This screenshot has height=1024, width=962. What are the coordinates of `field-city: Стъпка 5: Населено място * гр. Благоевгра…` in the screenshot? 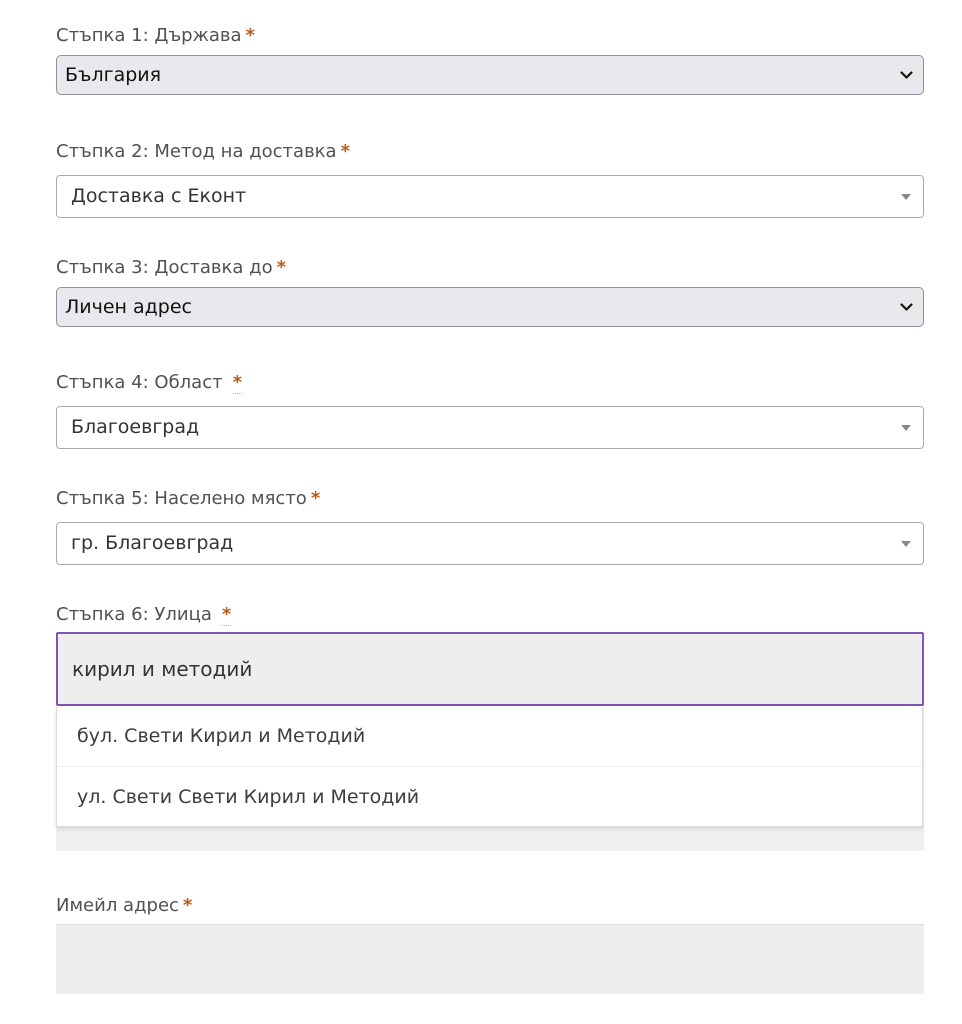 It's located at (490, 526).